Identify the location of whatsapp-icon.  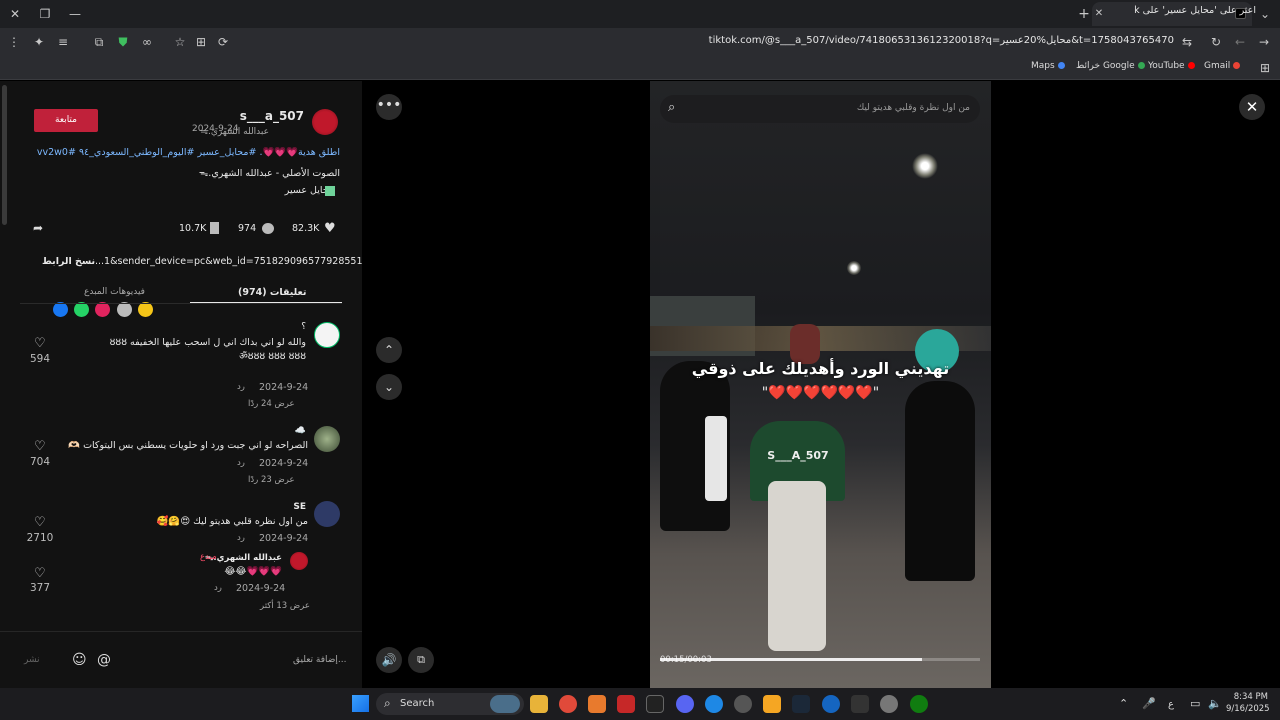
(81, 309).